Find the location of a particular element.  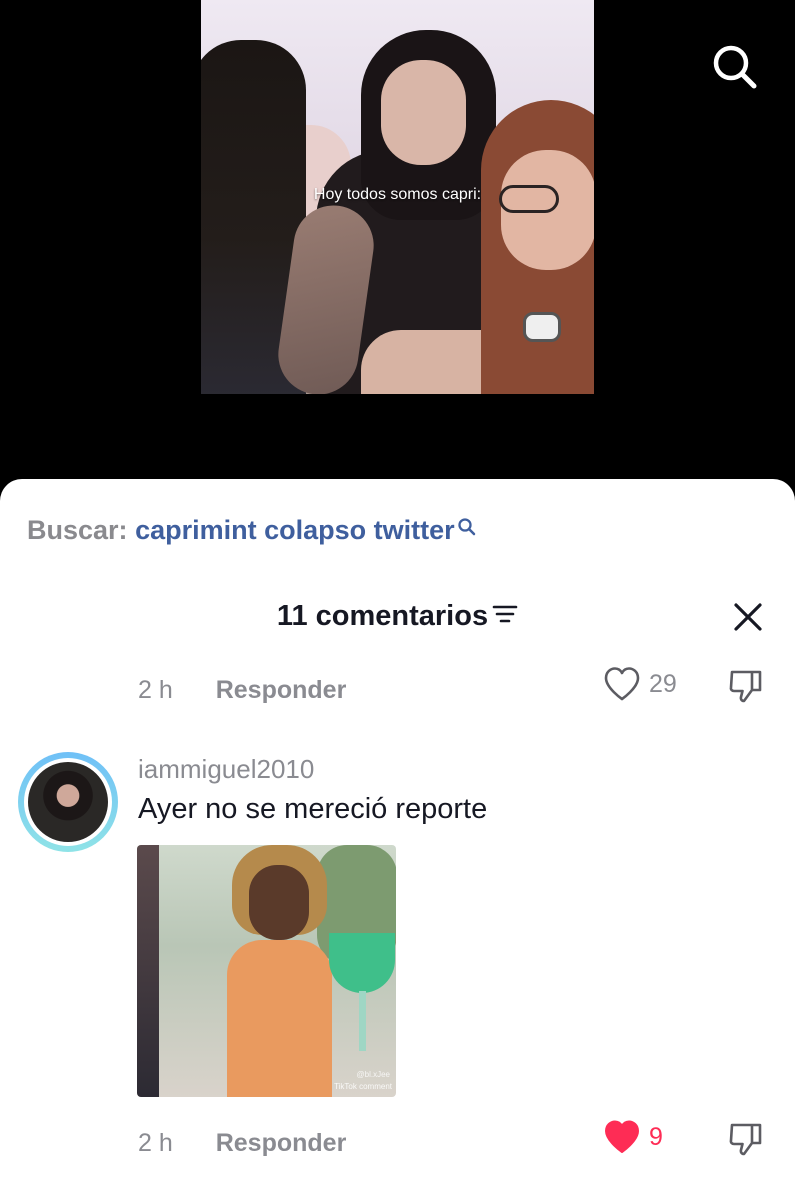

avatar-ring-inner is located at coordinates (68, 802).